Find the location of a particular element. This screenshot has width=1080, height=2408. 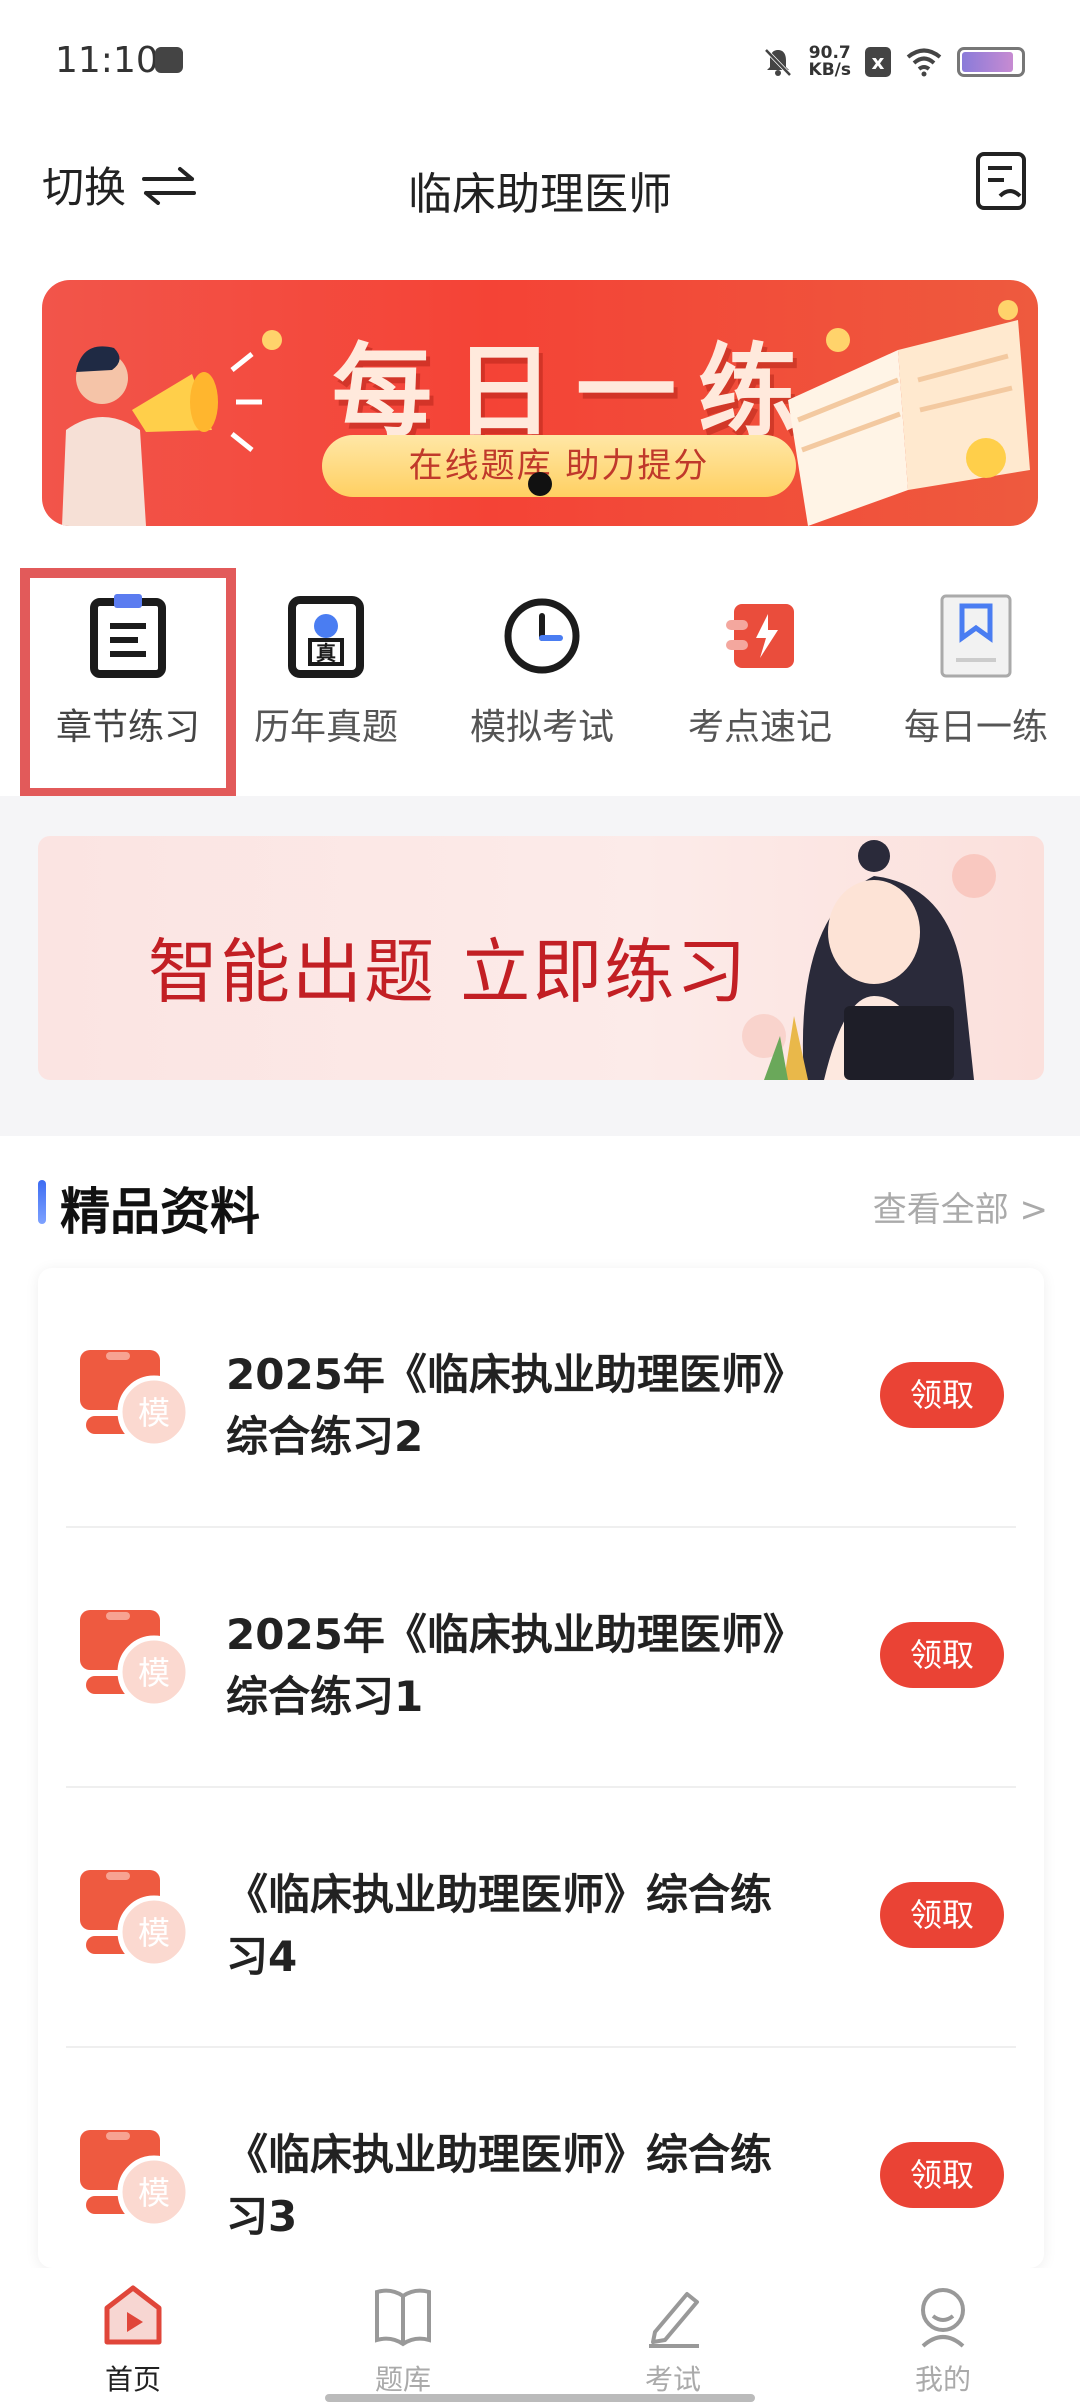

list-item: 模 《临床执业助理医师》综合练习4 领取 is located at coordinates (541, 1918).